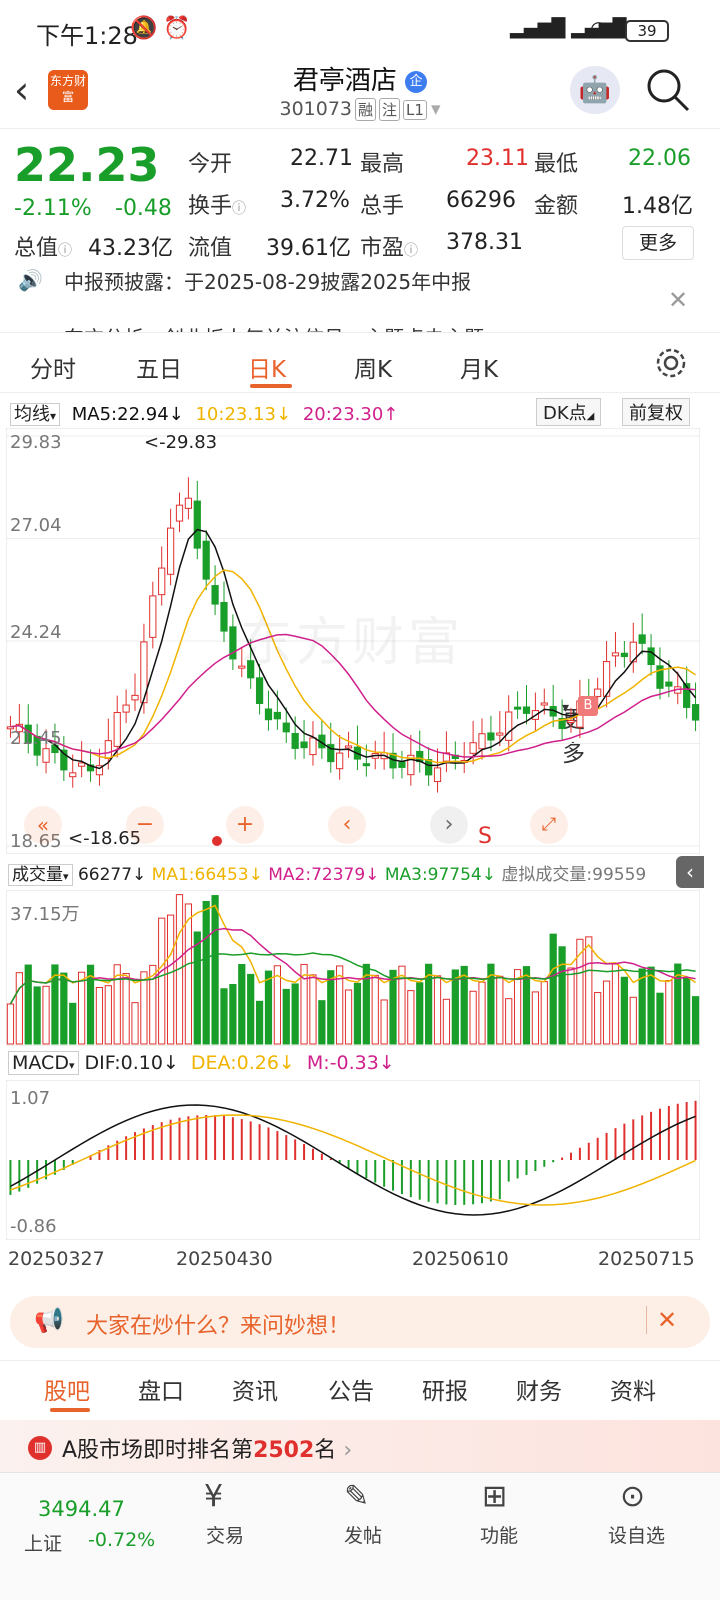 The width and height of the screenshot is (720, 1600). Describe the element at coordinates (569, 412) in the screenshot. I see `dk-point-button: DK点◢` at that location.